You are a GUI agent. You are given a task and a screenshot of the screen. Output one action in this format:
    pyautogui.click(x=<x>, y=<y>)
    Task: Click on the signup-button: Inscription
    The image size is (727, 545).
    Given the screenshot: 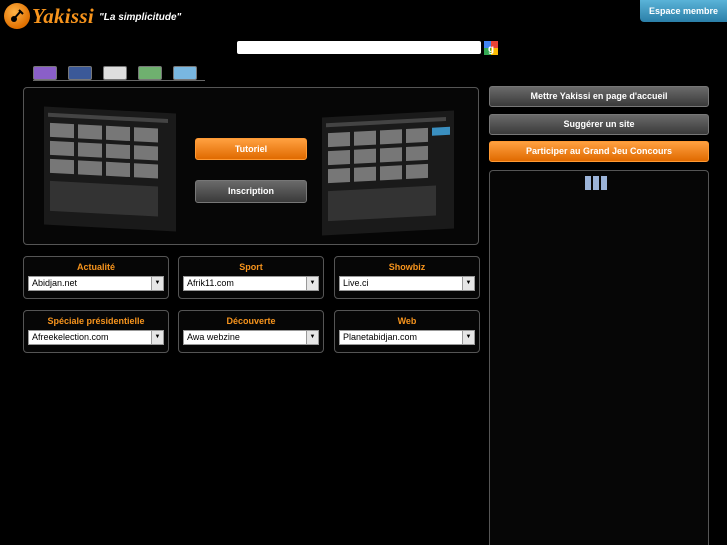 What is the action you would take?
    pyautogui.click(x=251, y=191)
    